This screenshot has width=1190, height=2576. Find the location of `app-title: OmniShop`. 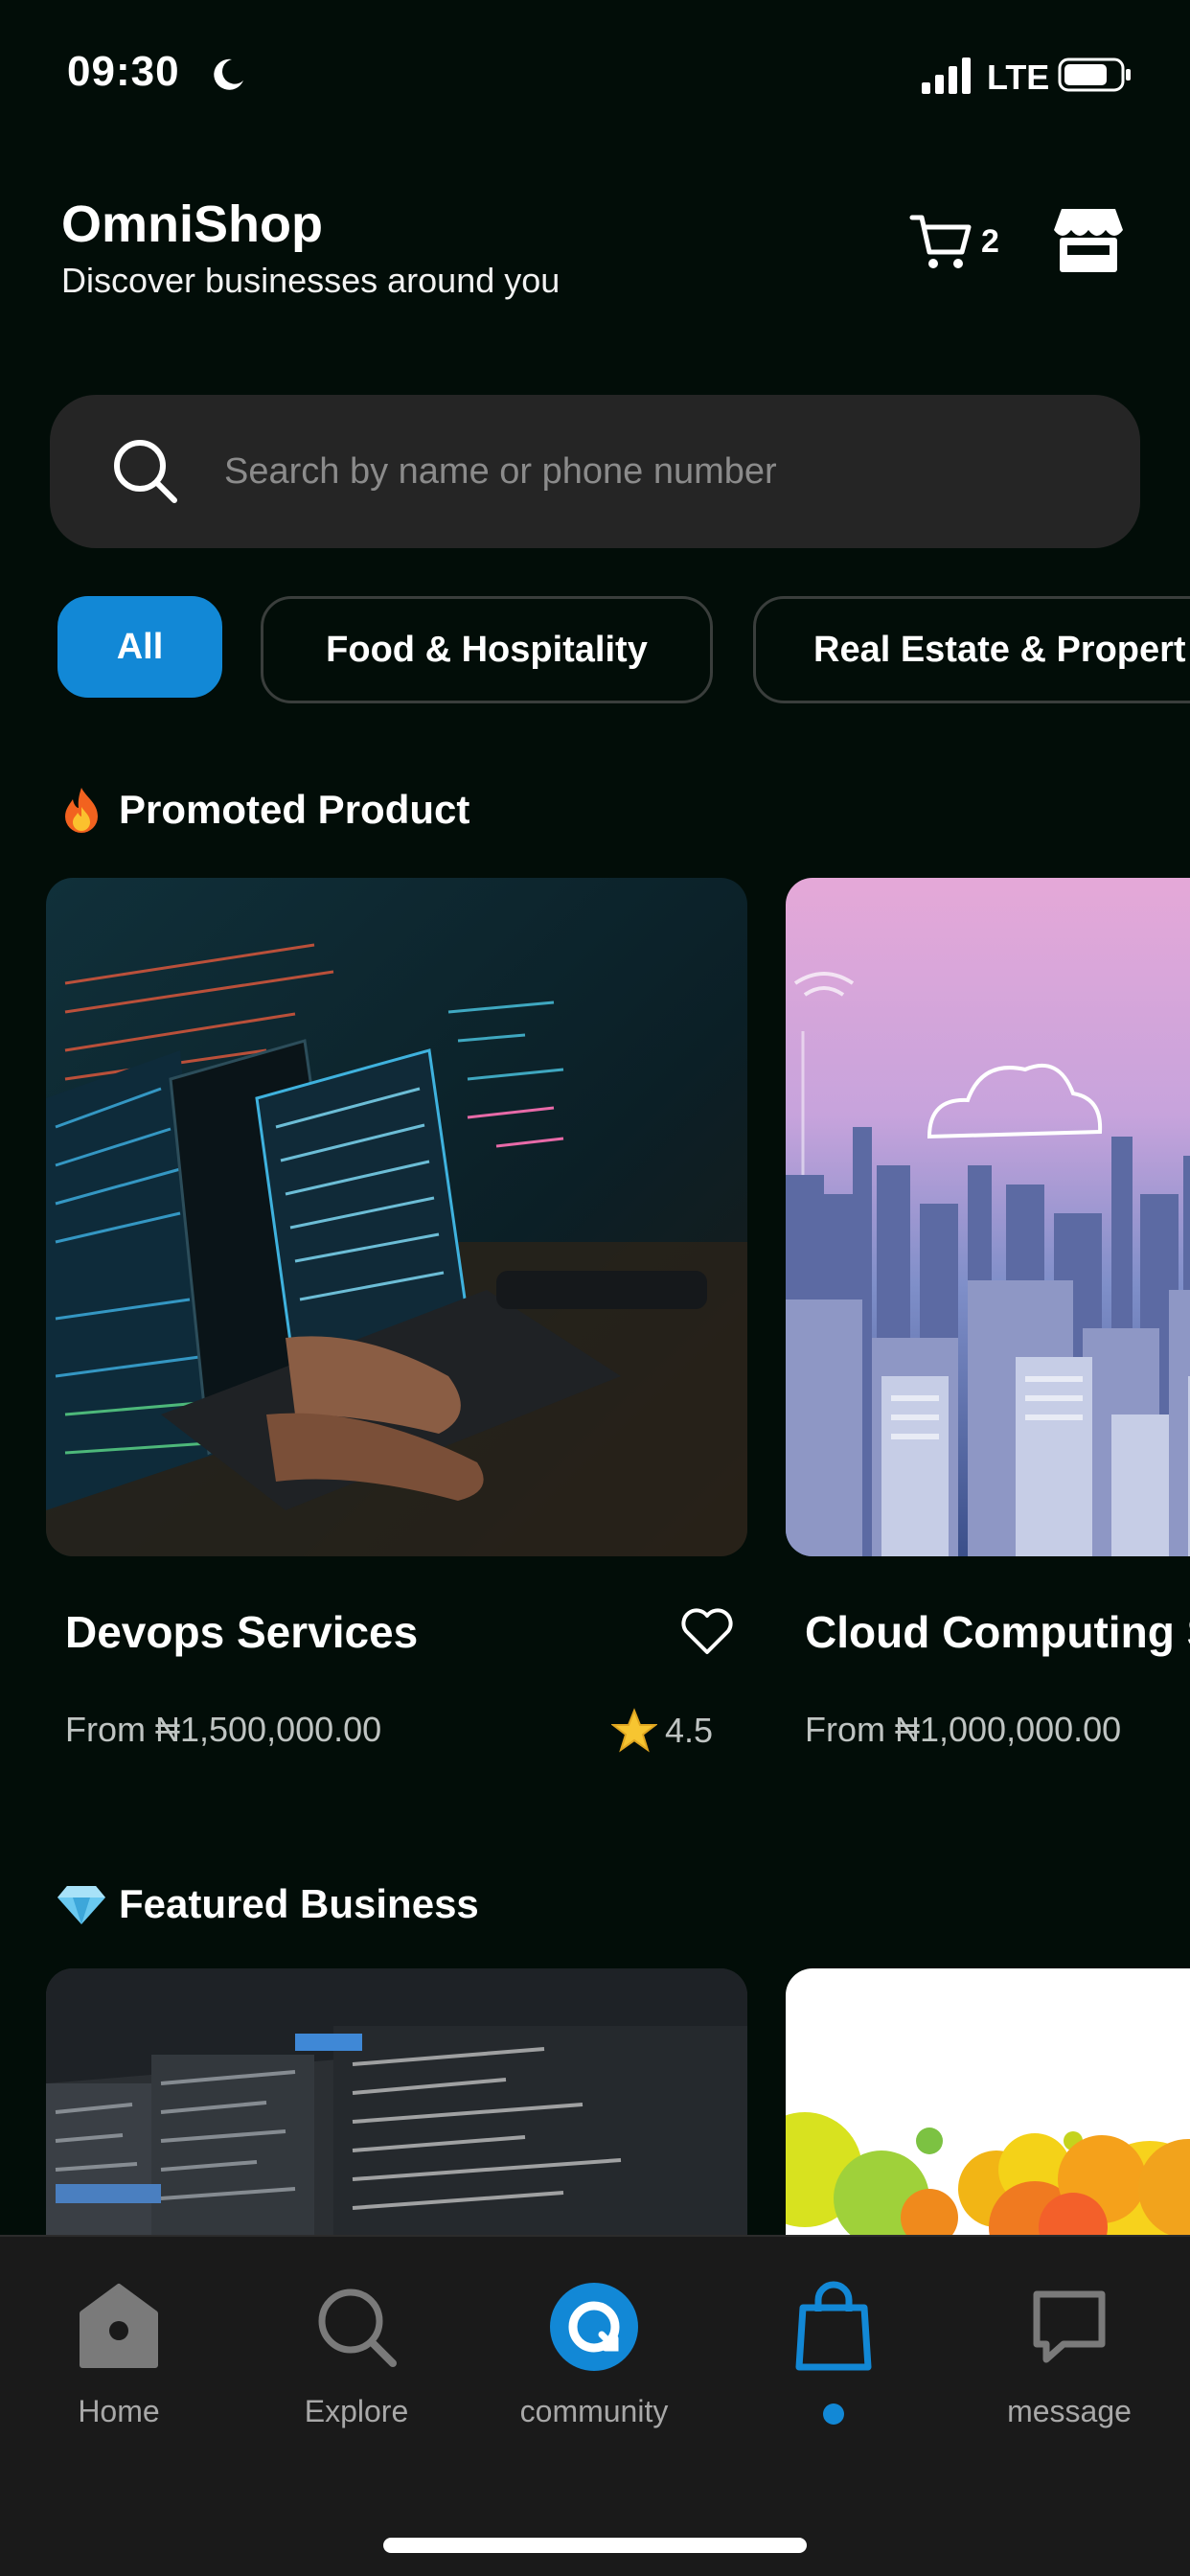

app-title: OmniShop is located at coordinates (192, 224).